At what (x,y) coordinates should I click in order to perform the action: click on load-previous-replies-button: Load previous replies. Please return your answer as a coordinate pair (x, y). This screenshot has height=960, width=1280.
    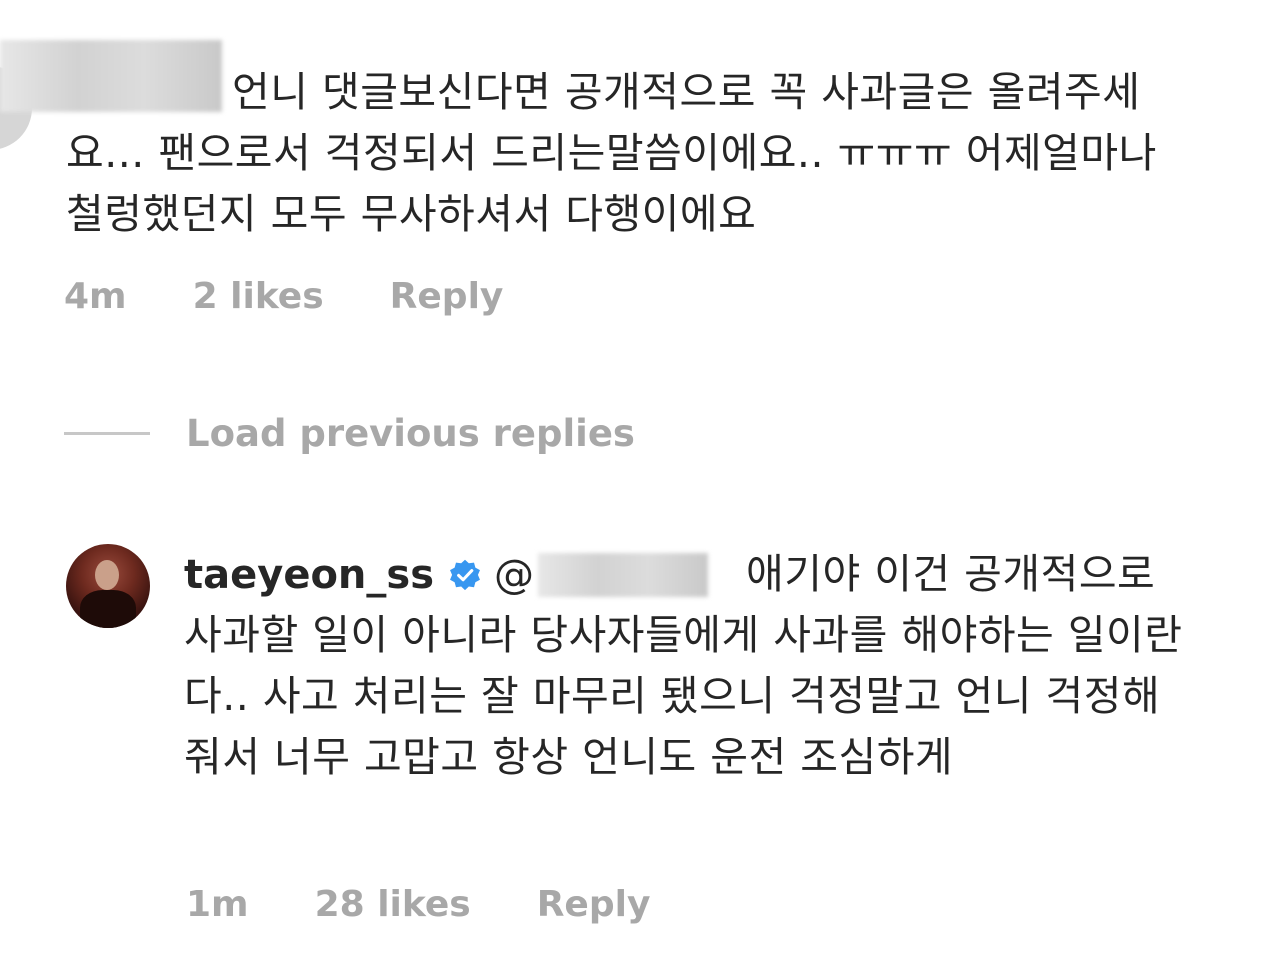
    Looking at the image, I should click on (410, 433).